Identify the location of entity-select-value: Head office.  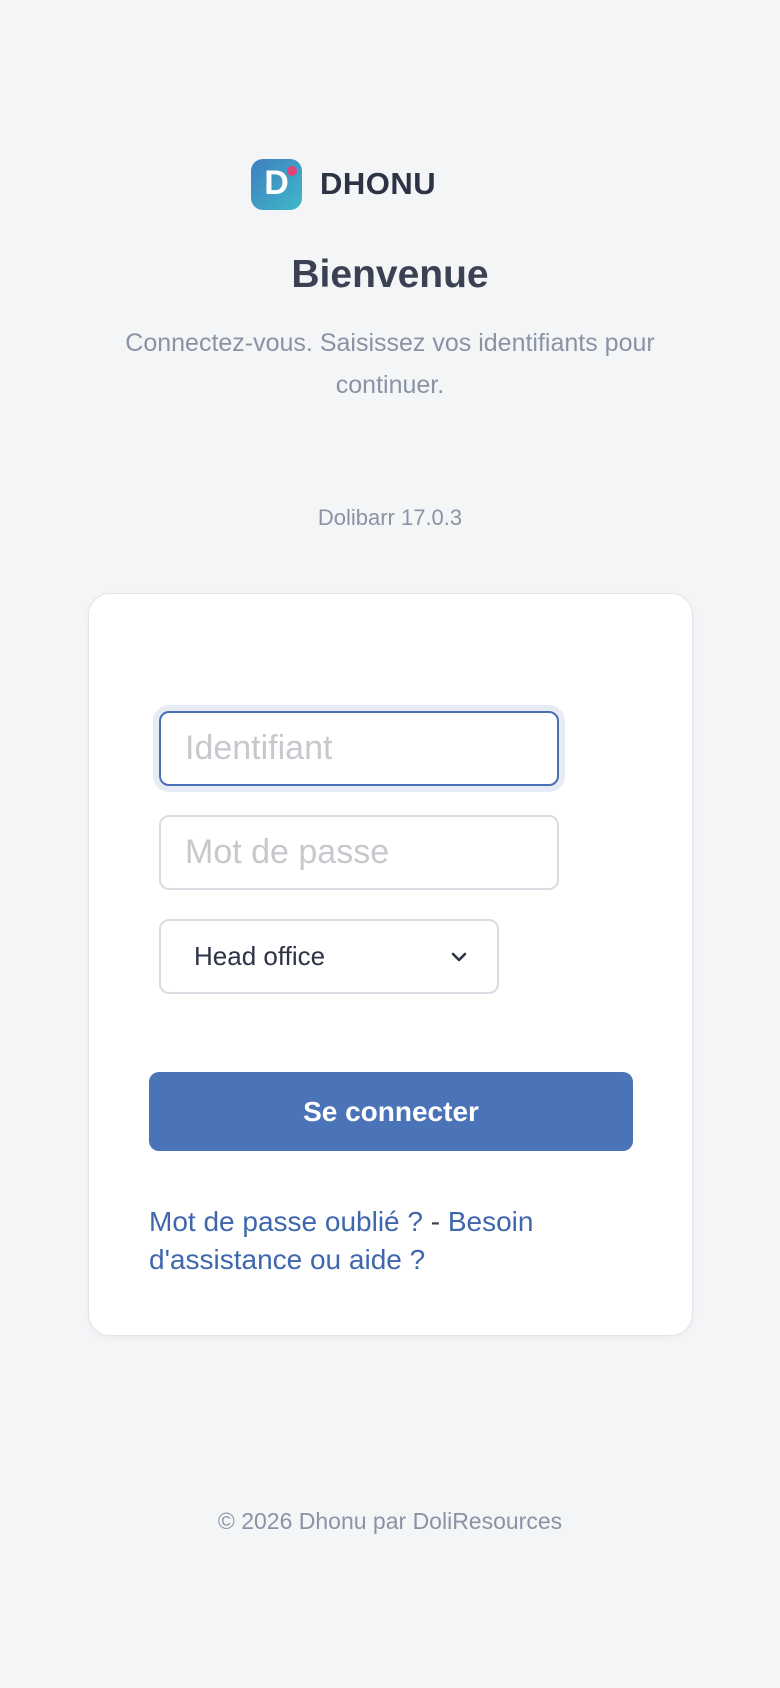
(260, 956).